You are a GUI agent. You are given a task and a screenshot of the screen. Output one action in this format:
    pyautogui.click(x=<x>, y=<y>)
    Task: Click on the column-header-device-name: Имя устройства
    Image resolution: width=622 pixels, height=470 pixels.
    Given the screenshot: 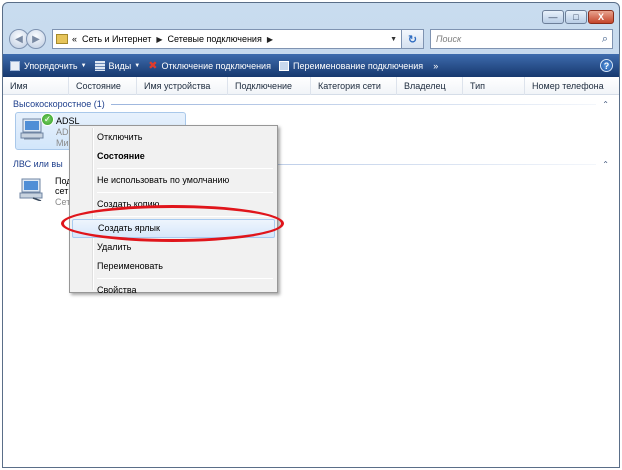 What is the action you would take?
    pyautogui.click(x=182, y=86)
    